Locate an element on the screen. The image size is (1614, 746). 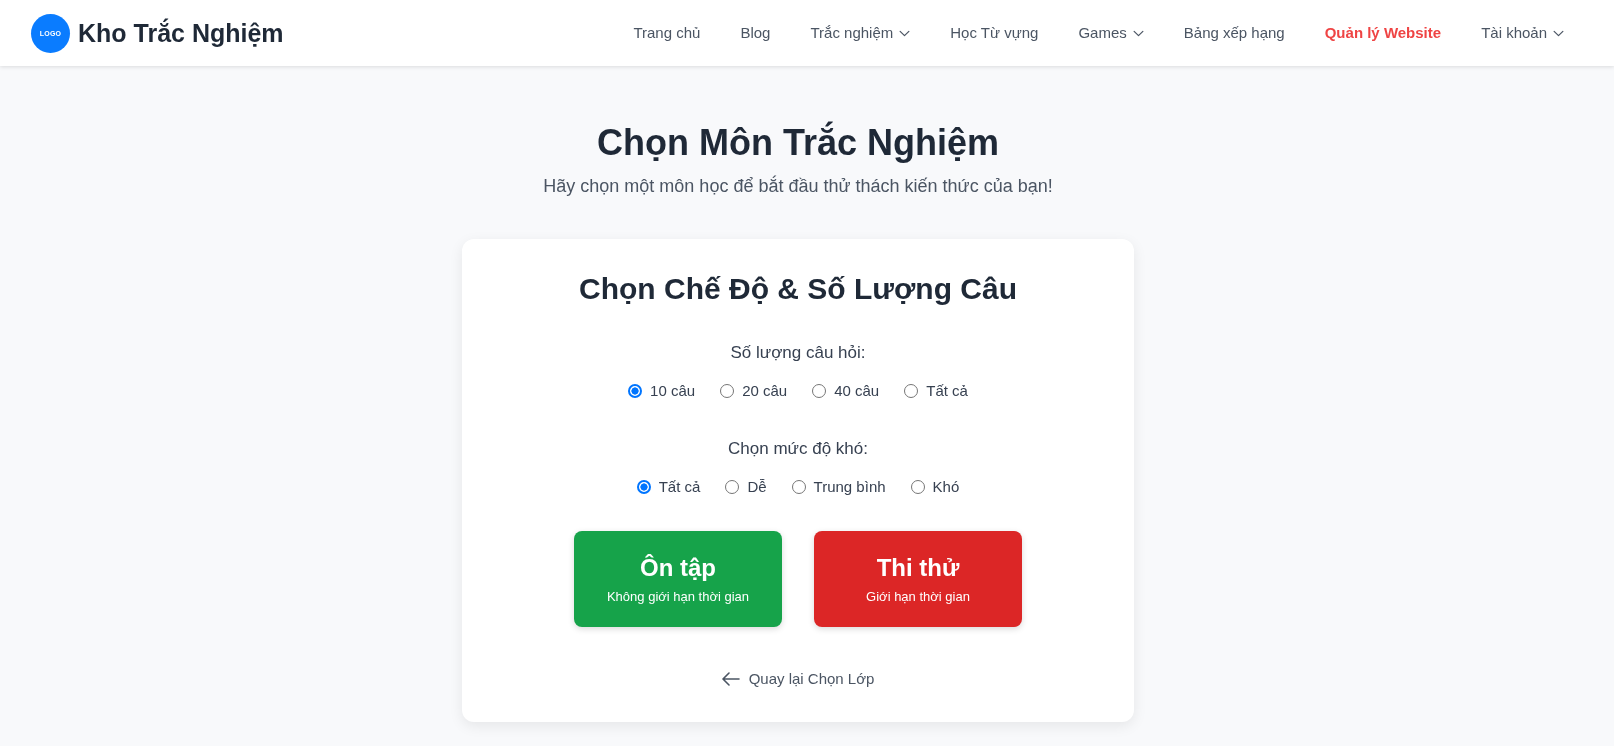
page-title: Chọn Môn Trắc Nghiệm is located at coordinates (798, 143).